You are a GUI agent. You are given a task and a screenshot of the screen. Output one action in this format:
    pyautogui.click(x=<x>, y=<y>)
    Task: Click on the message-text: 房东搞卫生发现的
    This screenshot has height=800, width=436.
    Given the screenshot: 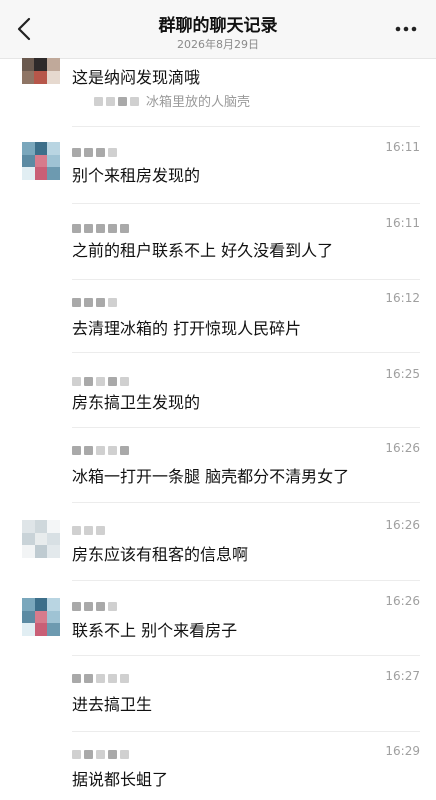 What is the action you would take?
    pyautogui.click(x=136, y=402)
    